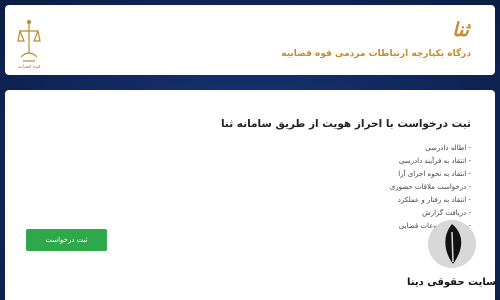 This screenshot has height=300, width=500. What do you see at coordinates (29, 67) in the screenshot?
I see `emblem-caption: قوه قضاییه` at bounding box center [29, 67].